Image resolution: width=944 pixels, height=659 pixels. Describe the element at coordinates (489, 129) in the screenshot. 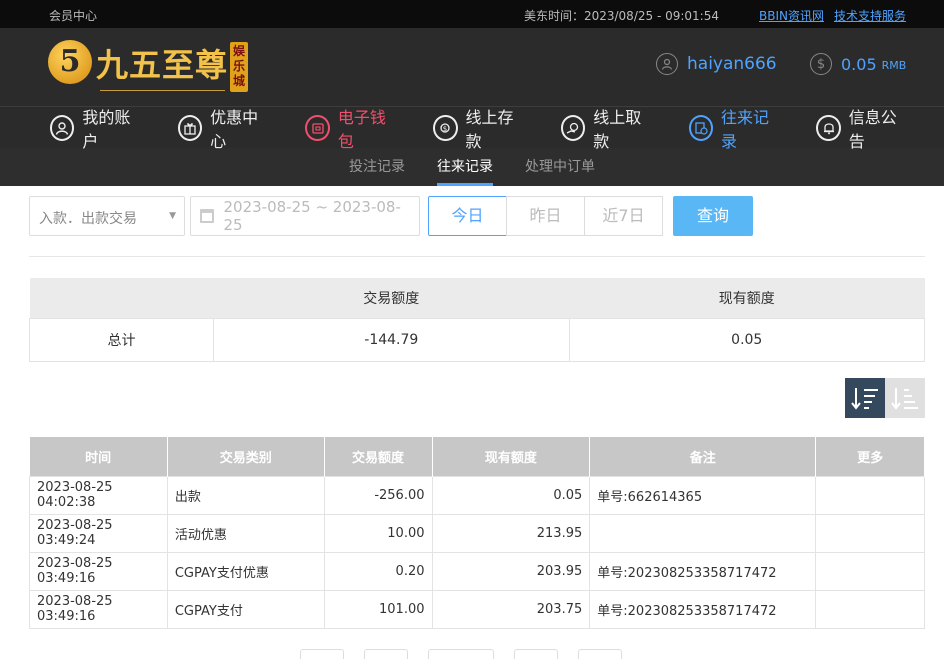

I see `nav-label: 线上存款` at that location.